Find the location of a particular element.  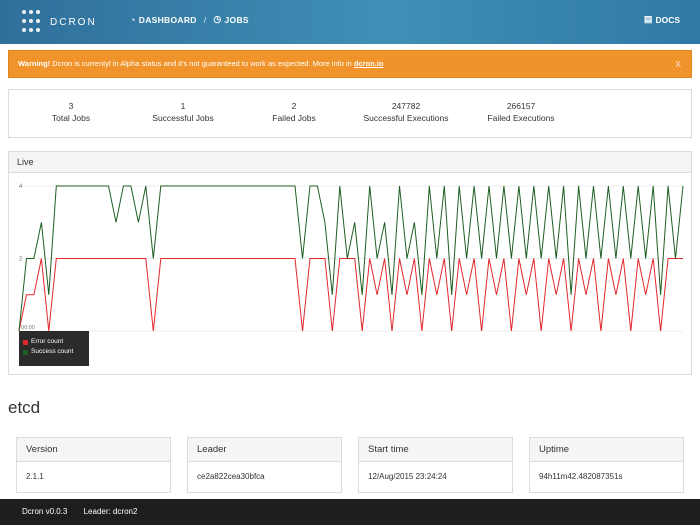

dcron-logo-icon is located at coordinates (32, 22).